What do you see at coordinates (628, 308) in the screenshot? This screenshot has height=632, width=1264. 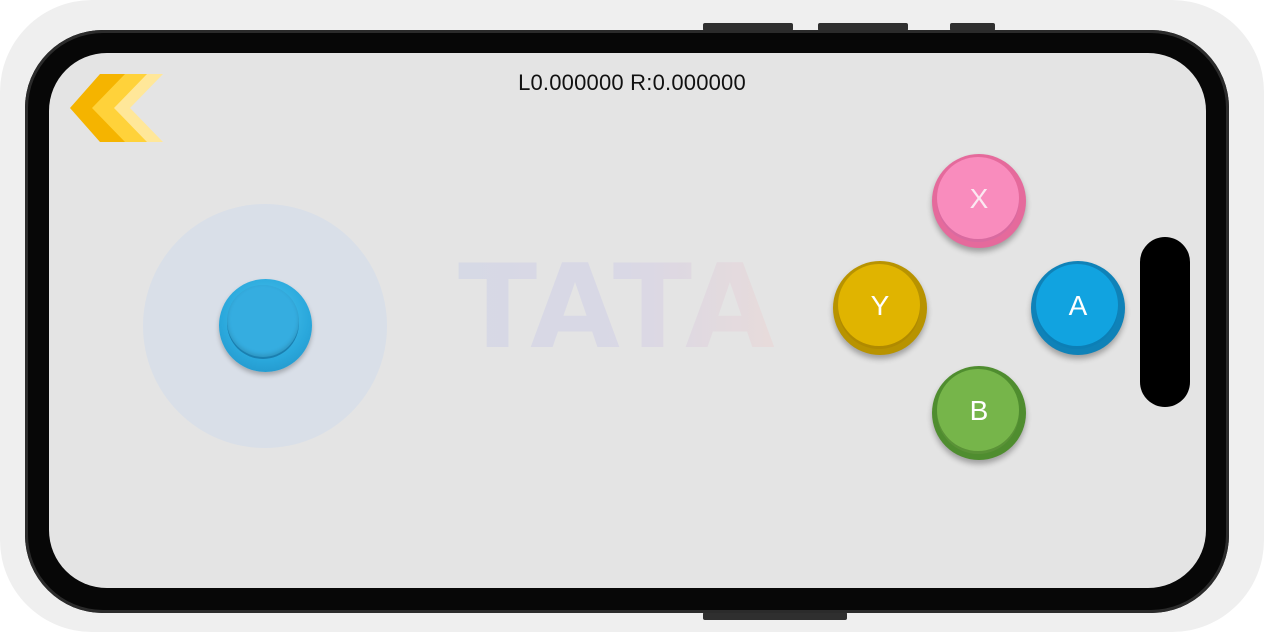 I see `watermark-text: TATA` at bounding box center [628, 308].